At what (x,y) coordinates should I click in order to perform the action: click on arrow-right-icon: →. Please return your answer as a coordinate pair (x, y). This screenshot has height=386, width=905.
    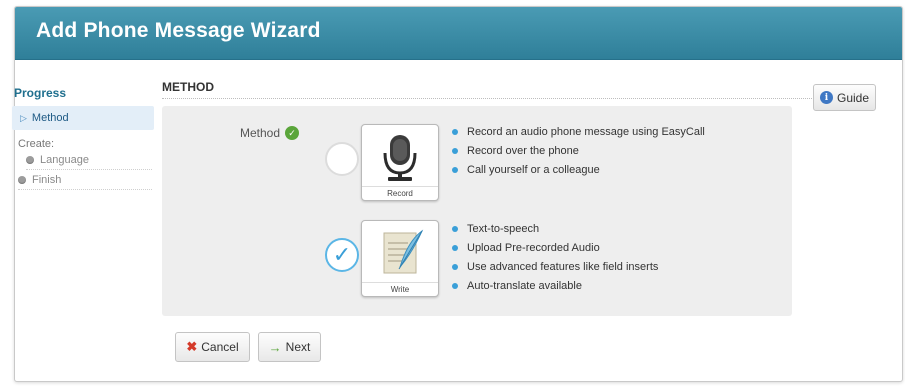
    Looking at the image, I should click on (275, 347).